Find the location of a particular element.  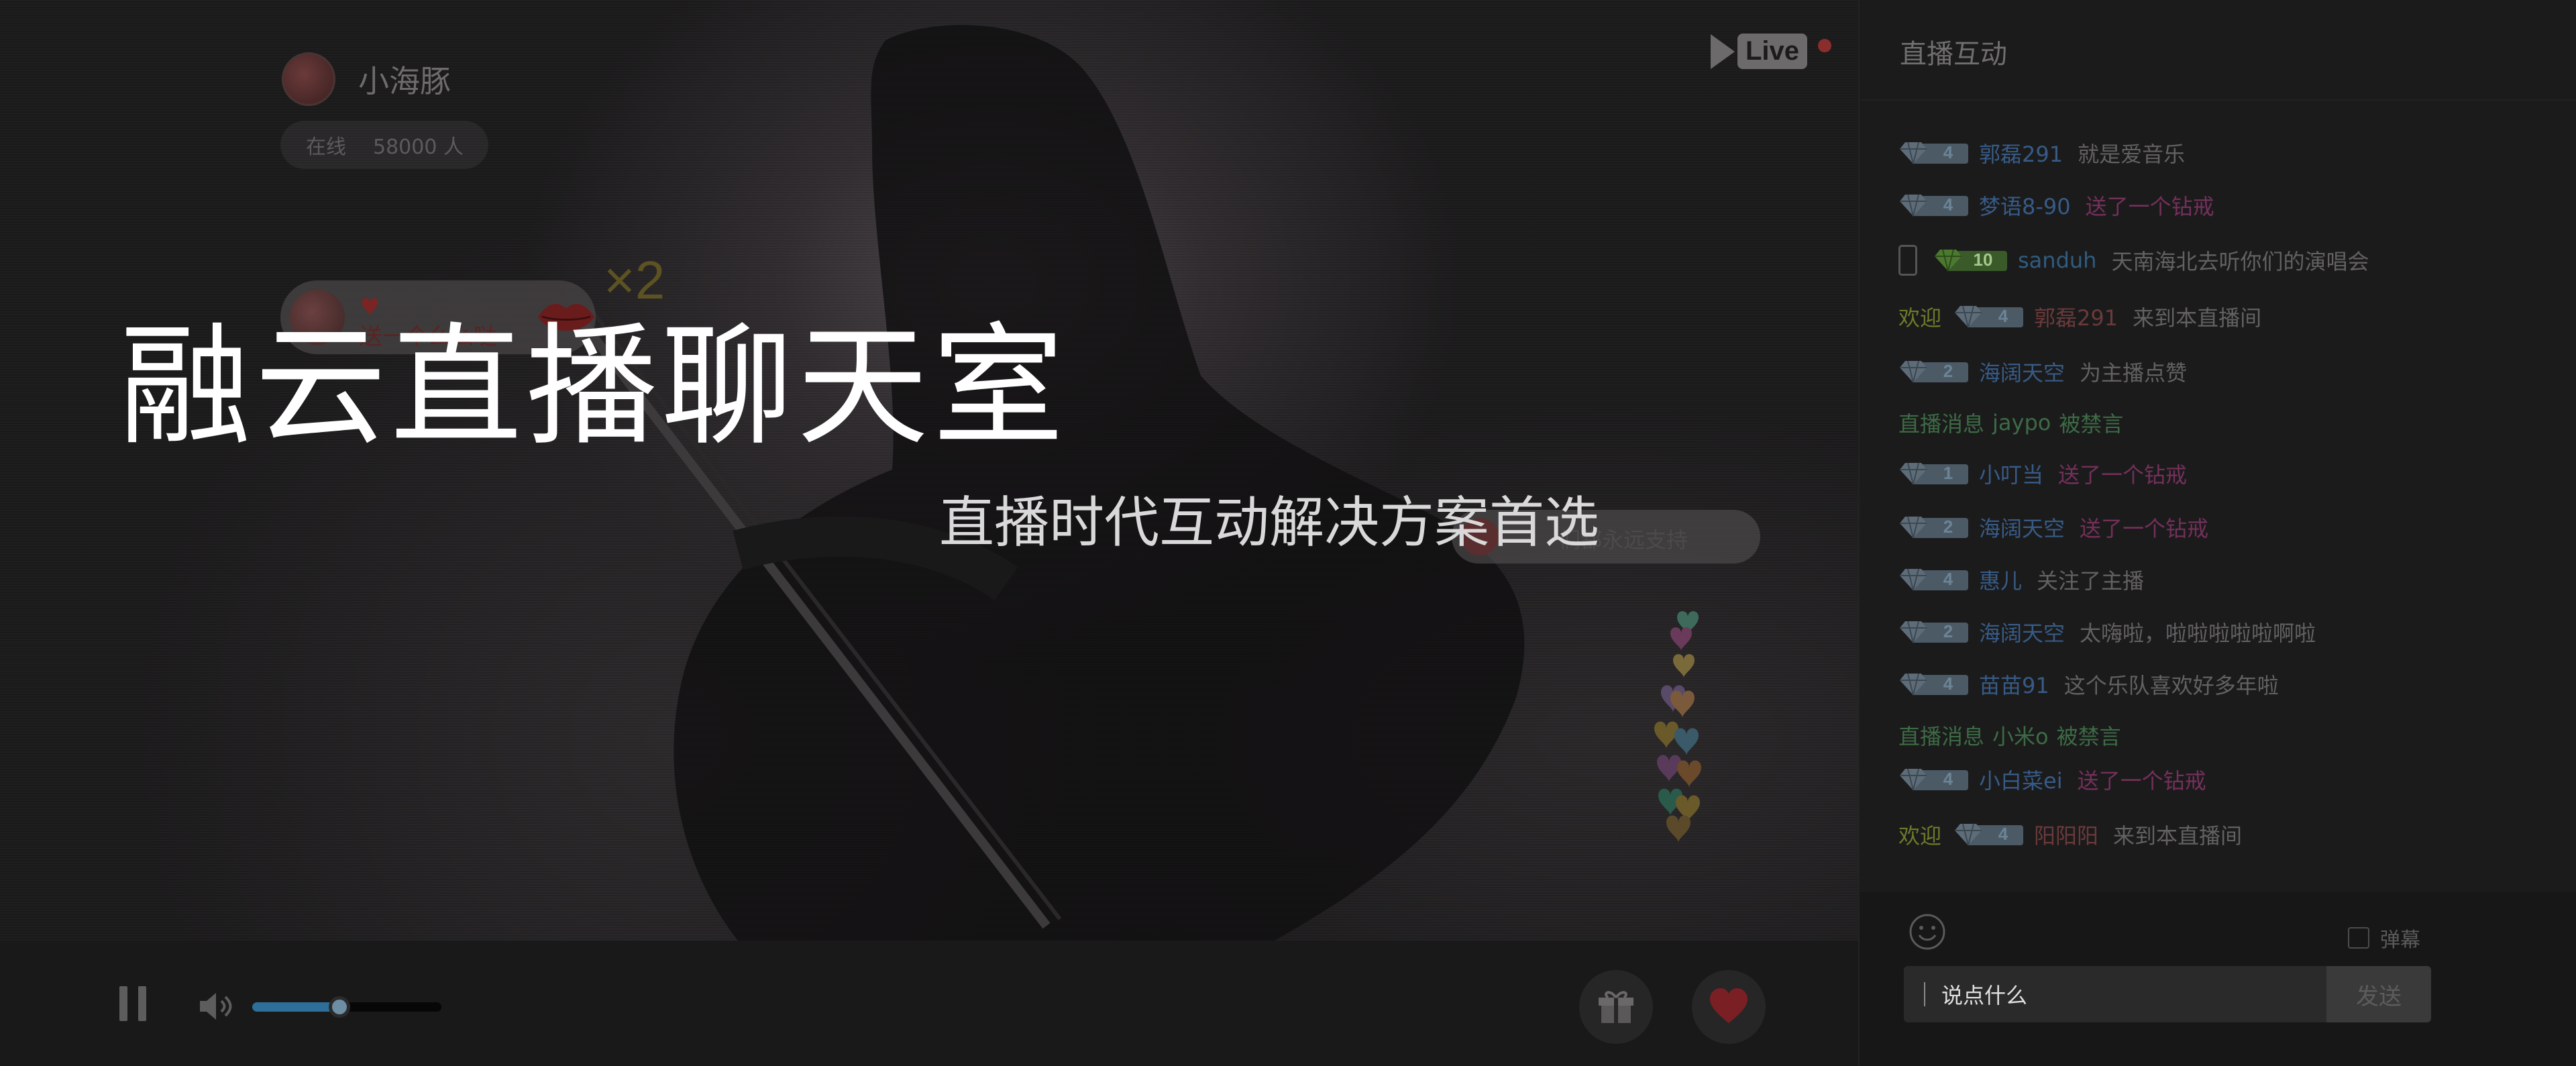

smiley-icon is located at coordinates (1927, 931).